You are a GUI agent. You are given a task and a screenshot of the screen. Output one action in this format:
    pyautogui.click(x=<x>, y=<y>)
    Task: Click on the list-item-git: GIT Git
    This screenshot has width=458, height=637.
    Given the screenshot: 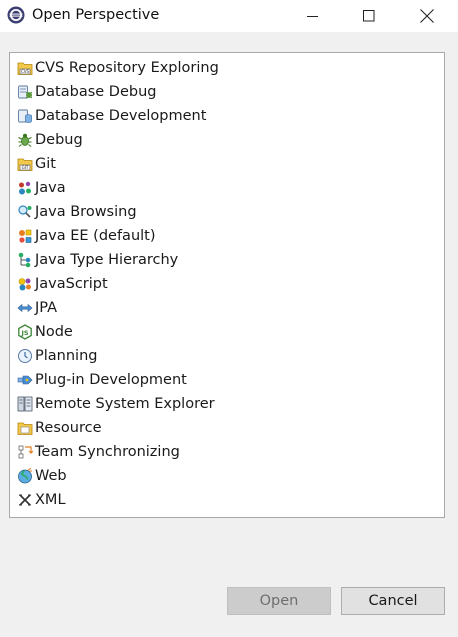 What is the action you would take?
    pyautogui.click(x=227, y=164)
    